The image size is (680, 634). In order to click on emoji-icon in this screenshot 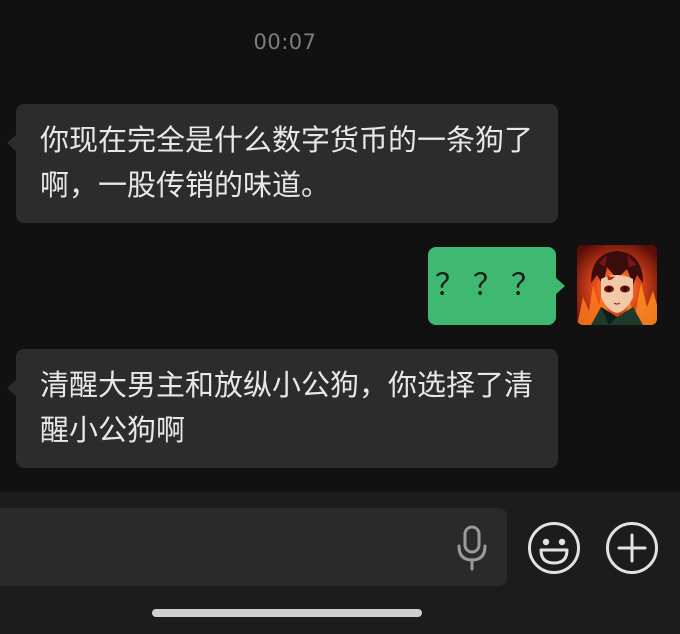, I will do `click(554, 548)`.